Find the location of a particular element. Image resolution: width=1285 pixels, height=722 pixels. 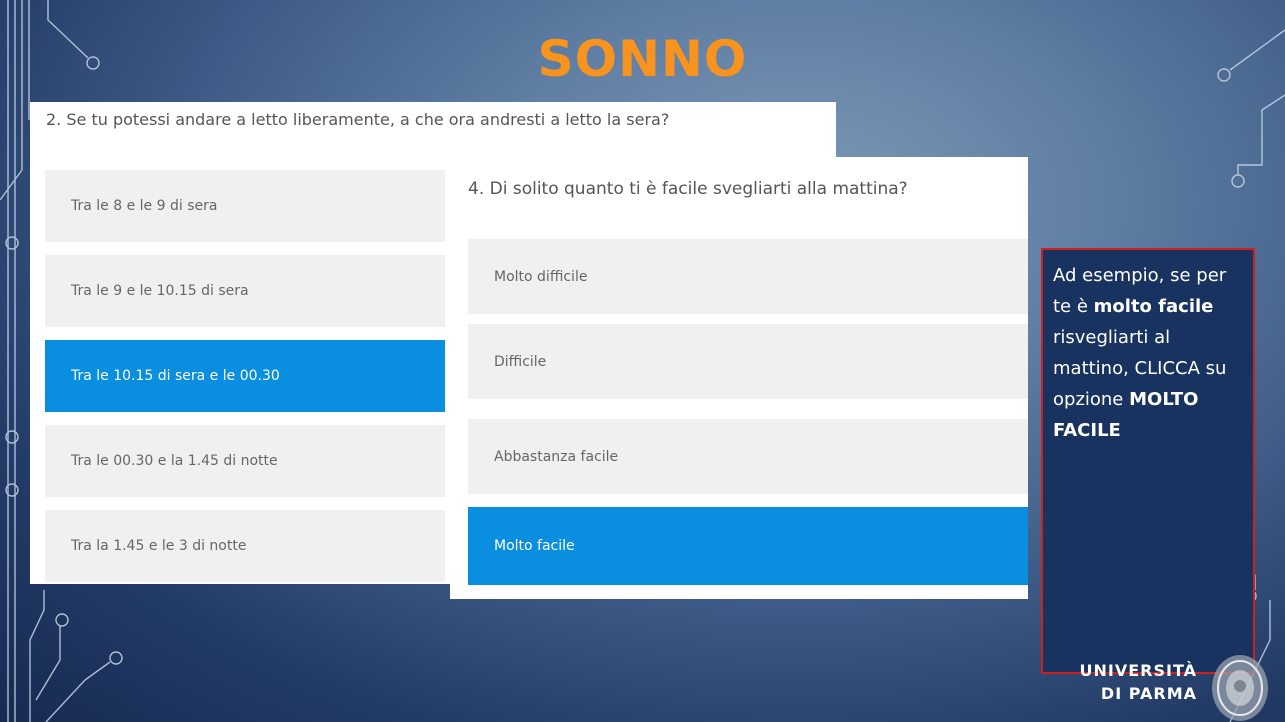

q2-option-3-selected: Tra le 10.15 di sera e le 00.30 is located at coordinates (245, 376).